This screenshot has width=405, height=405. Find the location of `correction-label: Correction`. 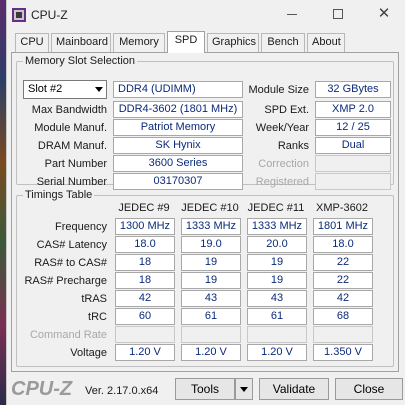

correction-label: Correction is located at coordinates (283, 164).